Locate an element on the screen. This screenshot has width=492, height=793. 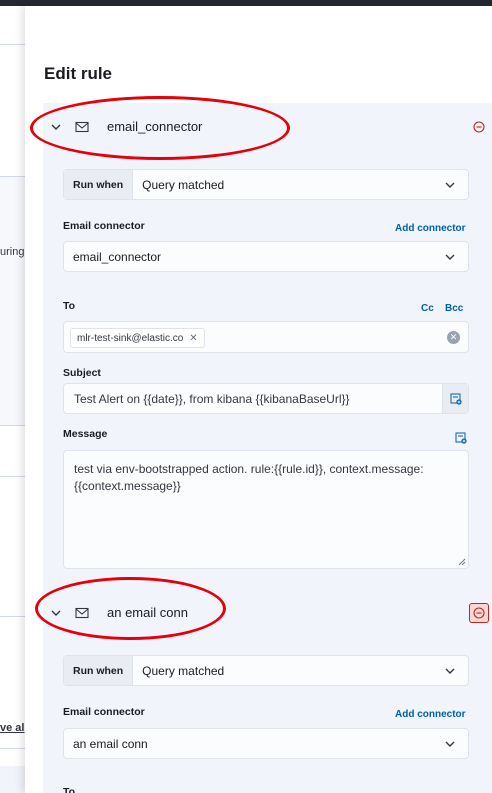
subject-label: Subject is located at coordinates (82, 373).